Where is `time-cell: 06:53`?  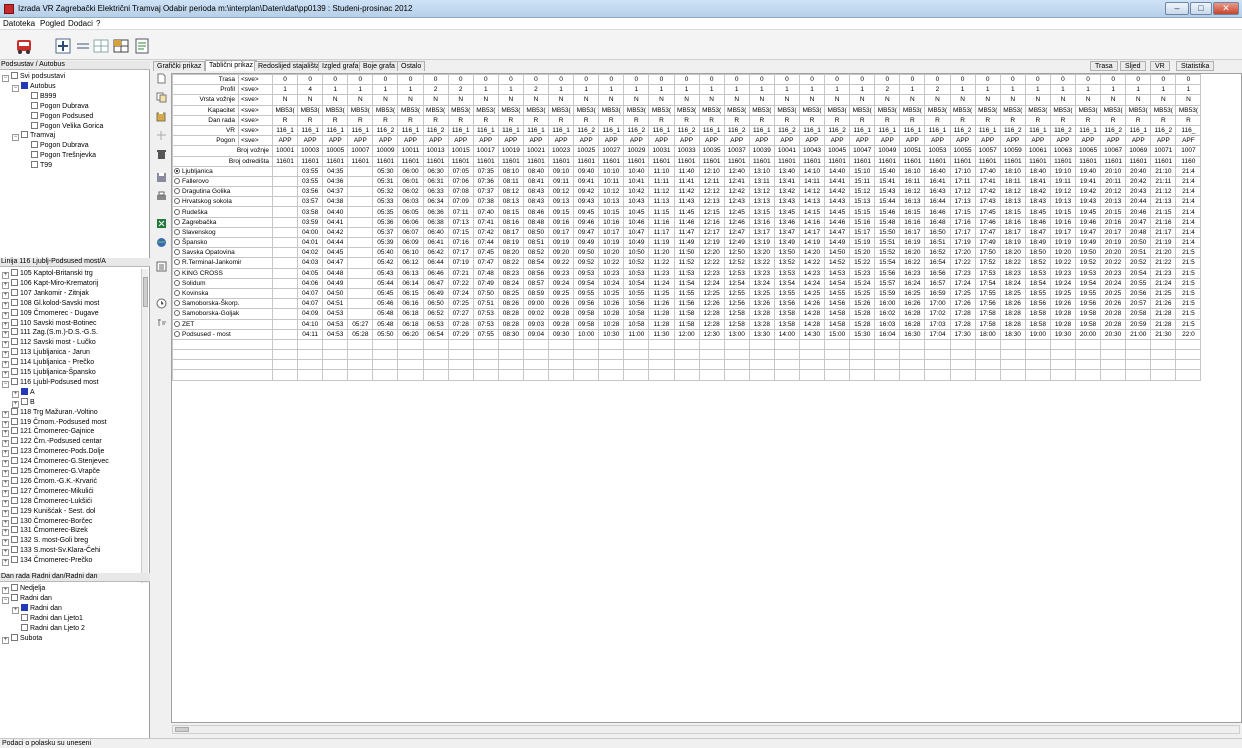 time-cell: 06:53 is located at coordinates (435, 324).